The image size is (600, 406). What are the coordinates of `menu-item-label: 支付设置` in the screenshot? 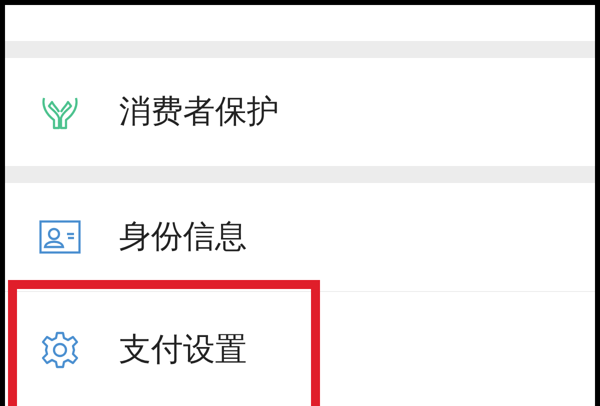 It's located at (183, 350).